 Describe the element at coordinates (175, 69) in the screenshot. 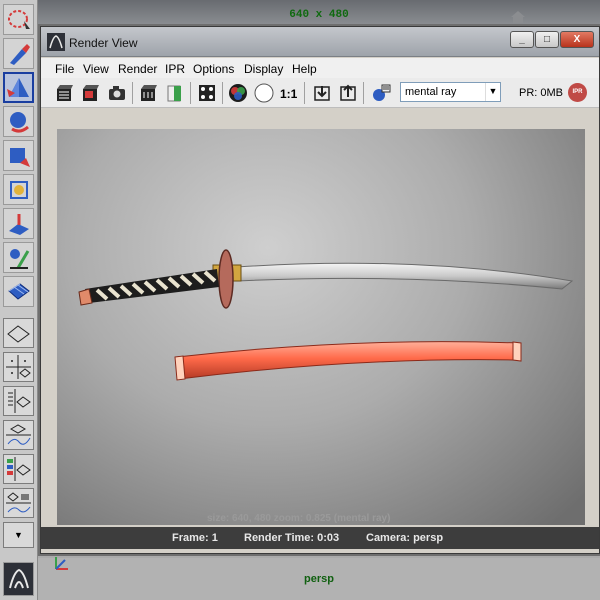

I see `menu-ipr: IPR` at that location.